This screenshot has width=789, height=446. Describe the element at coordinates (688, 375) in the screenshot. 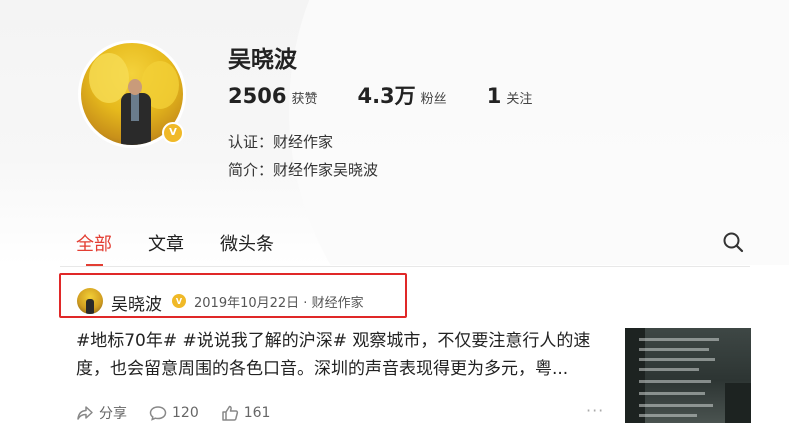

I see `post-thumbnail` at that location.